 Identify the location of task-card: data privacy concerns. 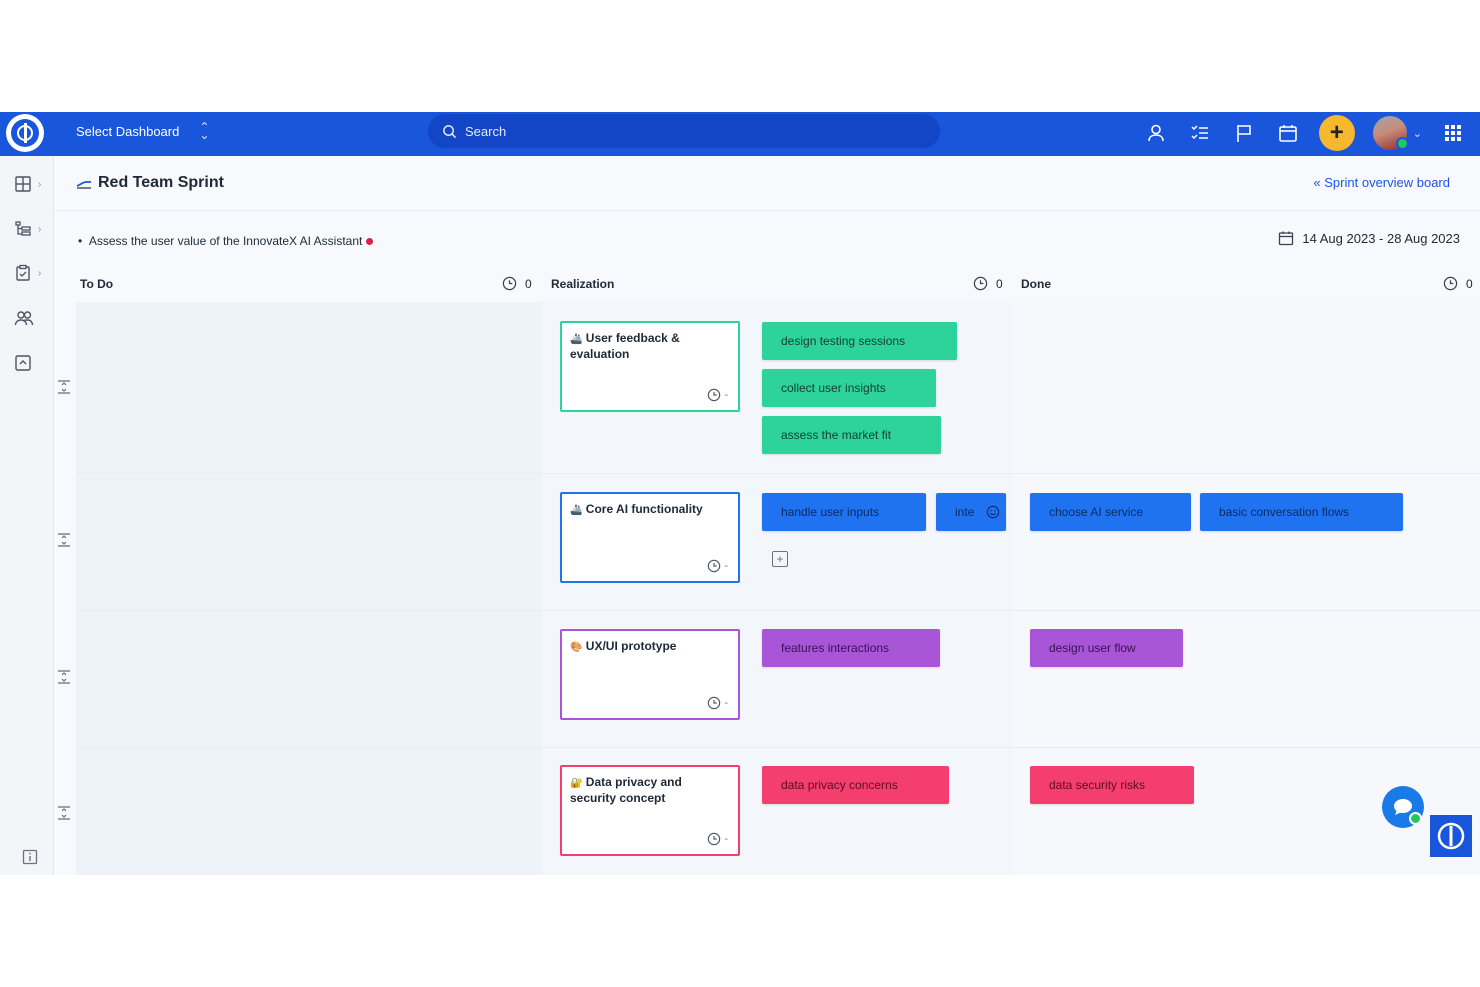
(855, 785).